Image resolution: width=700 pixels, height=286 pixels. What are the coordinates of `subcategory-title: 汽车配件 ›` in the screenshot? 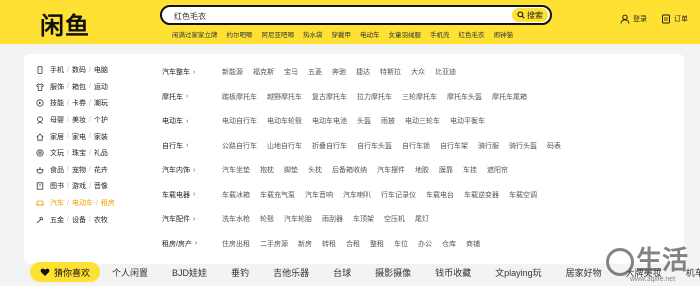 It's located at (181, 219).